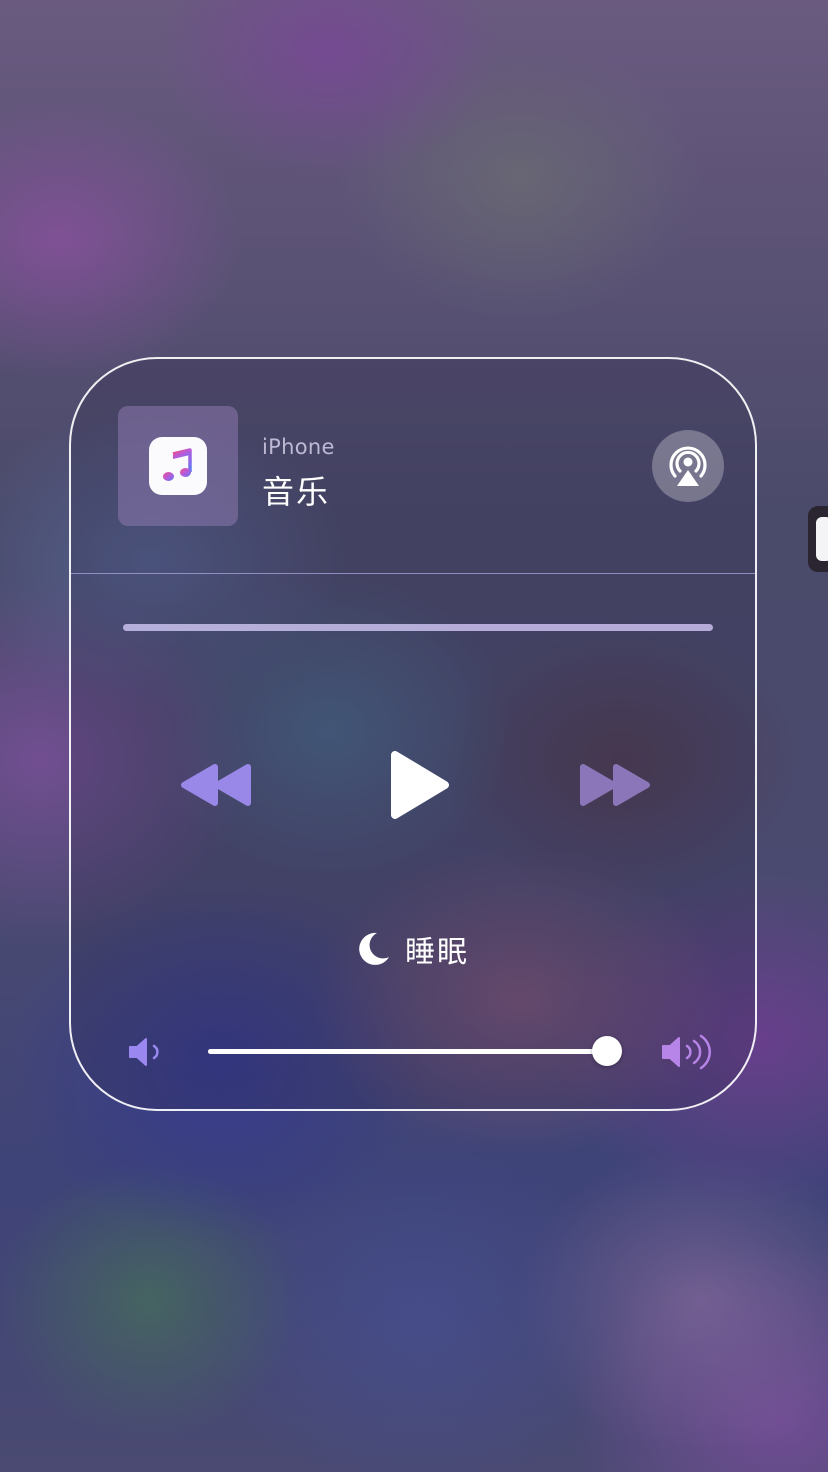  I want to click on airplay-audio-icon, so click(688, 466).